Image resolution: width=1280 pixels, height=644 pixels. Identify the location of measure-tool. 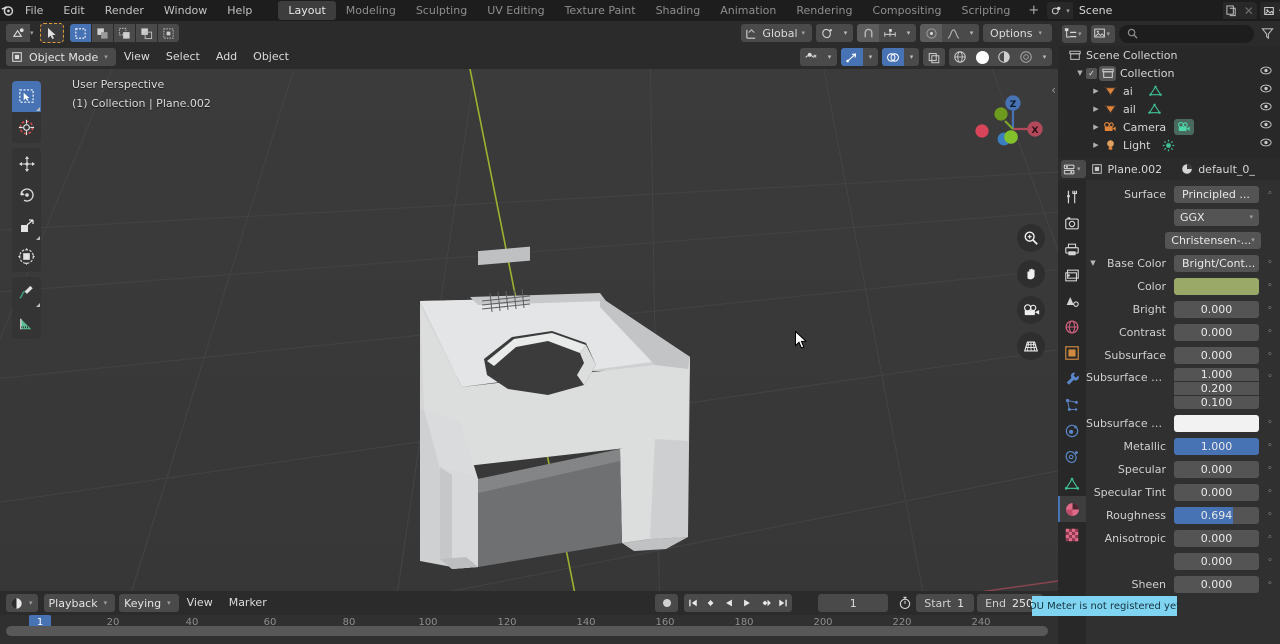
(26, 323).